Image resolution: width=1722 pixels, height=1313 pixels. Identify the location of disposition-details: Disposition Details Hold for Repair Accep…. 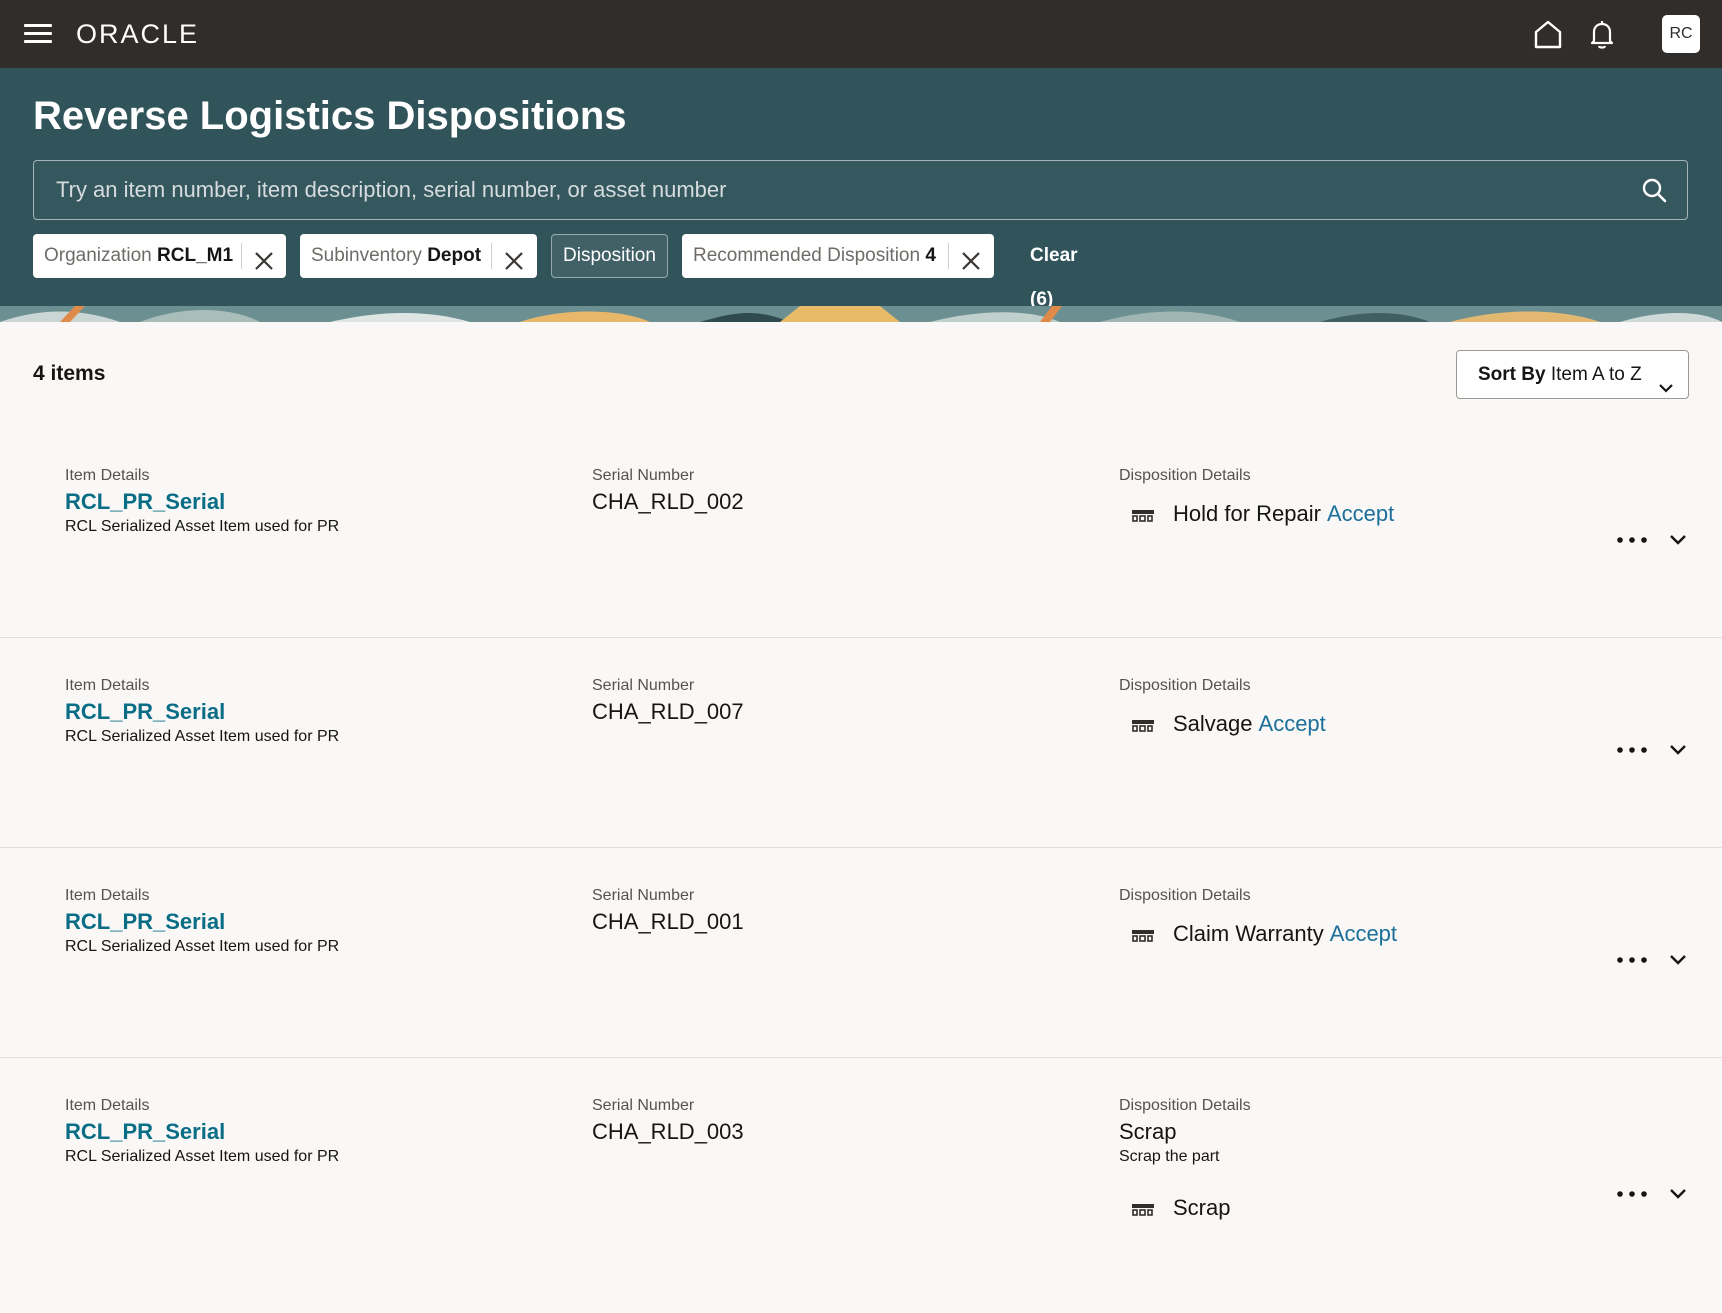
(1279, 496).